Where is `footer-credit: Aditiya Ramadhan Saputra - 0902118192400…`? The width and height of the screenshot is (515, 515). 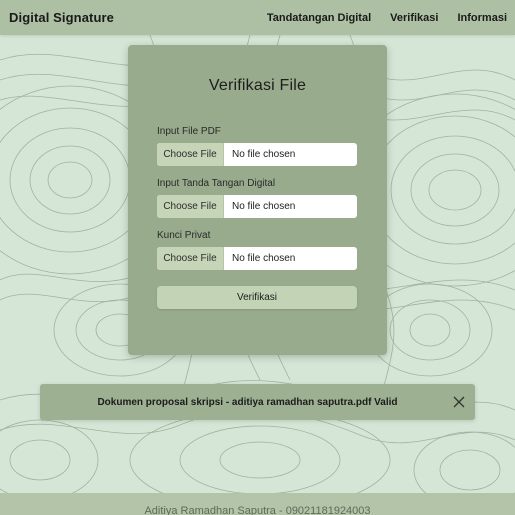
footer-credit: Aditiya Ramadhan Saputra - 0902118192400… is located at coordinates (257, 510).